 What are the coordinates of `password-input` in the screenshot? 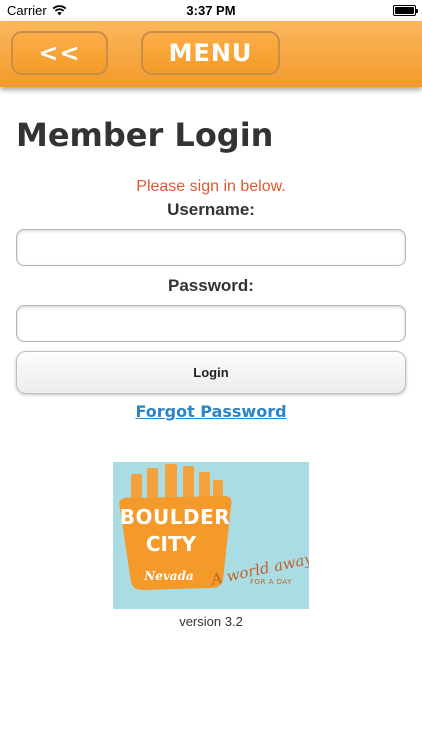 It's located at (211, 323).